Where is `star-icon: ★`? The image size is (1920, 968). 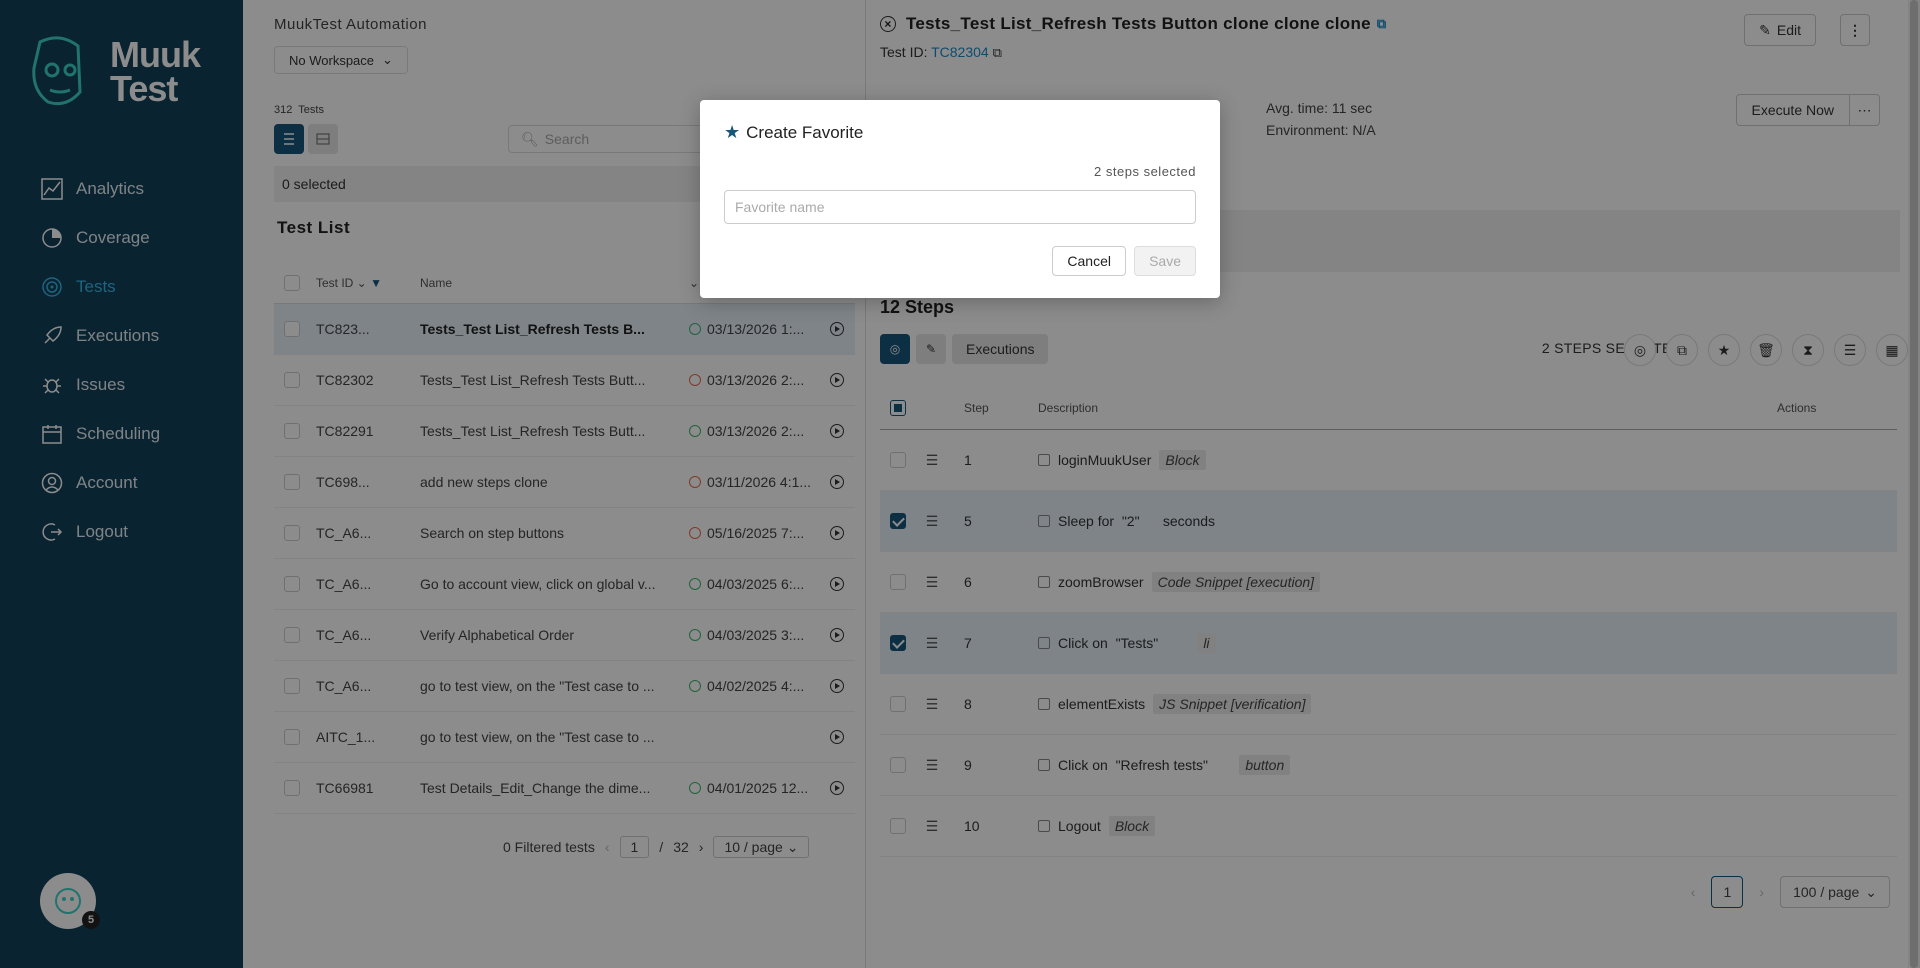 star-icon: ★ is located at coordinates (732, 132).